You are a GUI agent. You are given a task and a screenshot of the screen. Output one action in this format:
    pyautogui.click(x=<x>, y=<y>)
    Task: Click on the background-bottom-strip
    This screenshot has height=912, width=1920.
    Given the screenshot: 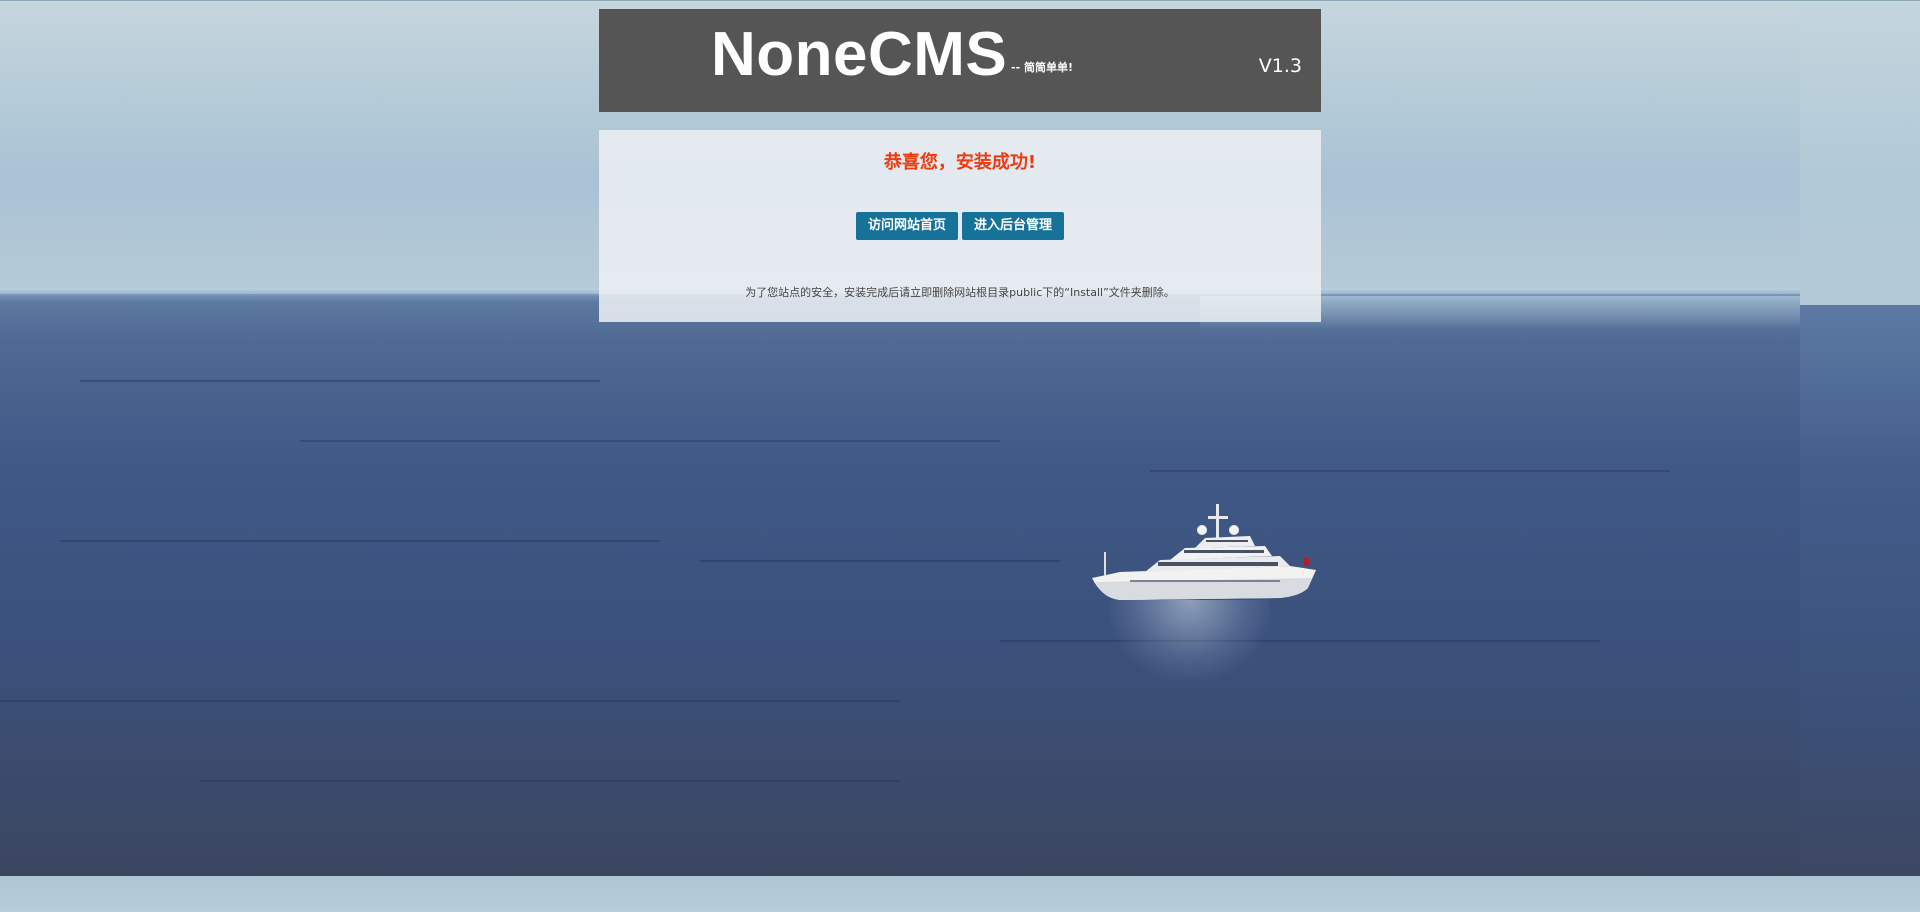 What is the action you would take?
    pyautogui.click(x=960, y=894)
    